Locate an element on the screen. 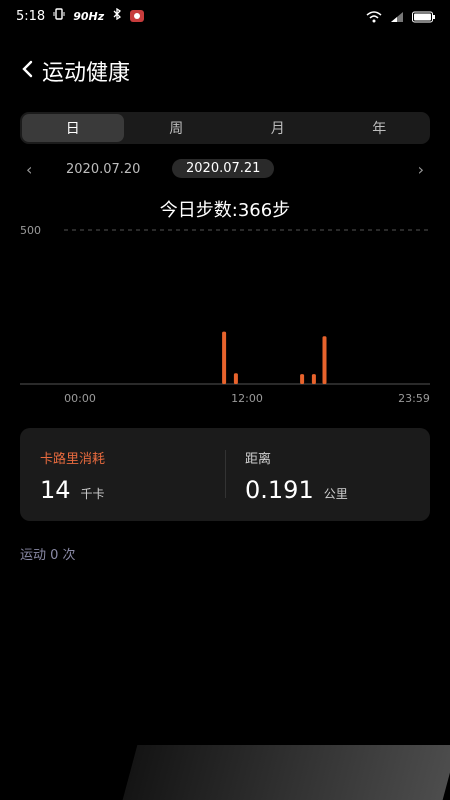 The image size is (450, 800). period-tabs: 日 周 月 年 is located at coordinates (225, 128).